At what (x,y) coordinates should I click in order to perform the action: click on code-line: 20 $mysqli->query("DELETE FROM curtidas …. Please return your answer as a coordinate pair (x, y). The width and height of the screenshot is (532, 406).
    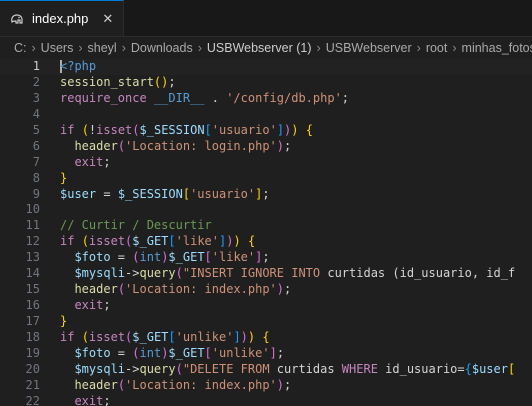
    Looking at the image, I should click on (266, 370).